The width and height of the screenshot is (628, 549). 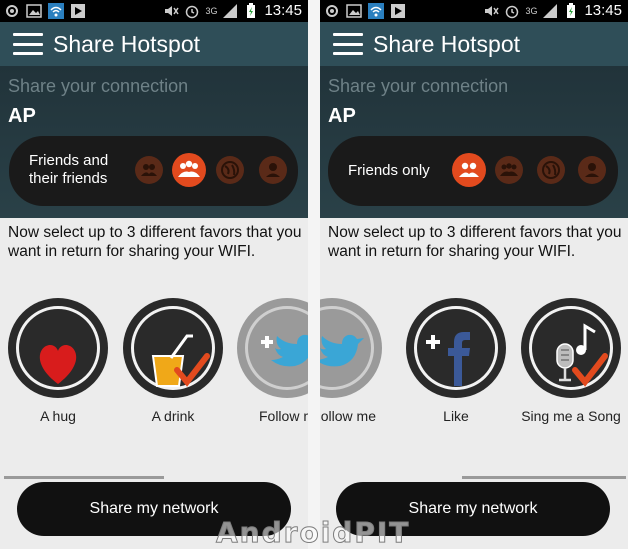 I want to click on favor-sing-song: Sing me a Song, so click(x=571, y=361).